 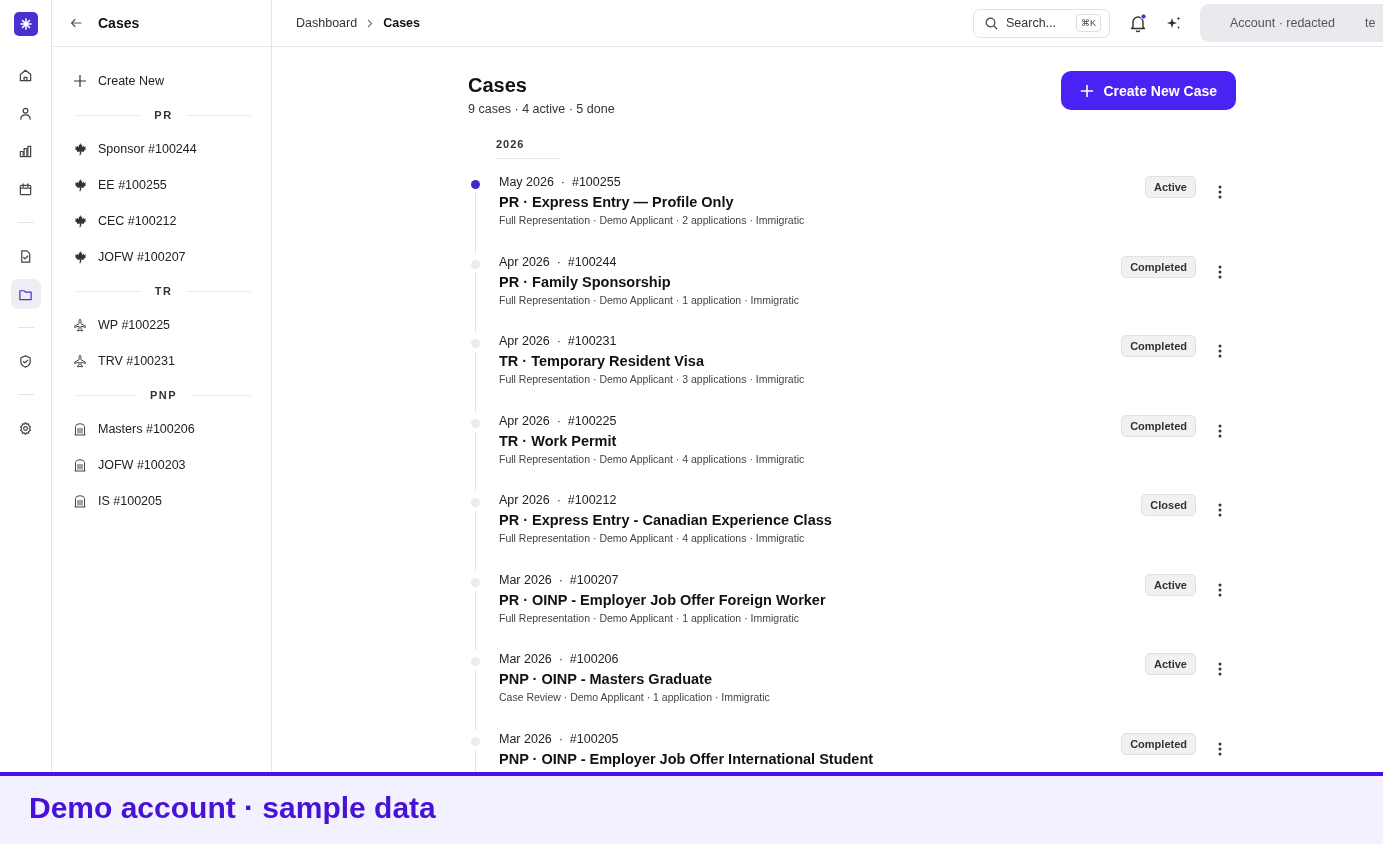 I want to click on case-details: Full Representation · Demo Applicant · 2 applications · Immigratic, so click(x=652, y=220).